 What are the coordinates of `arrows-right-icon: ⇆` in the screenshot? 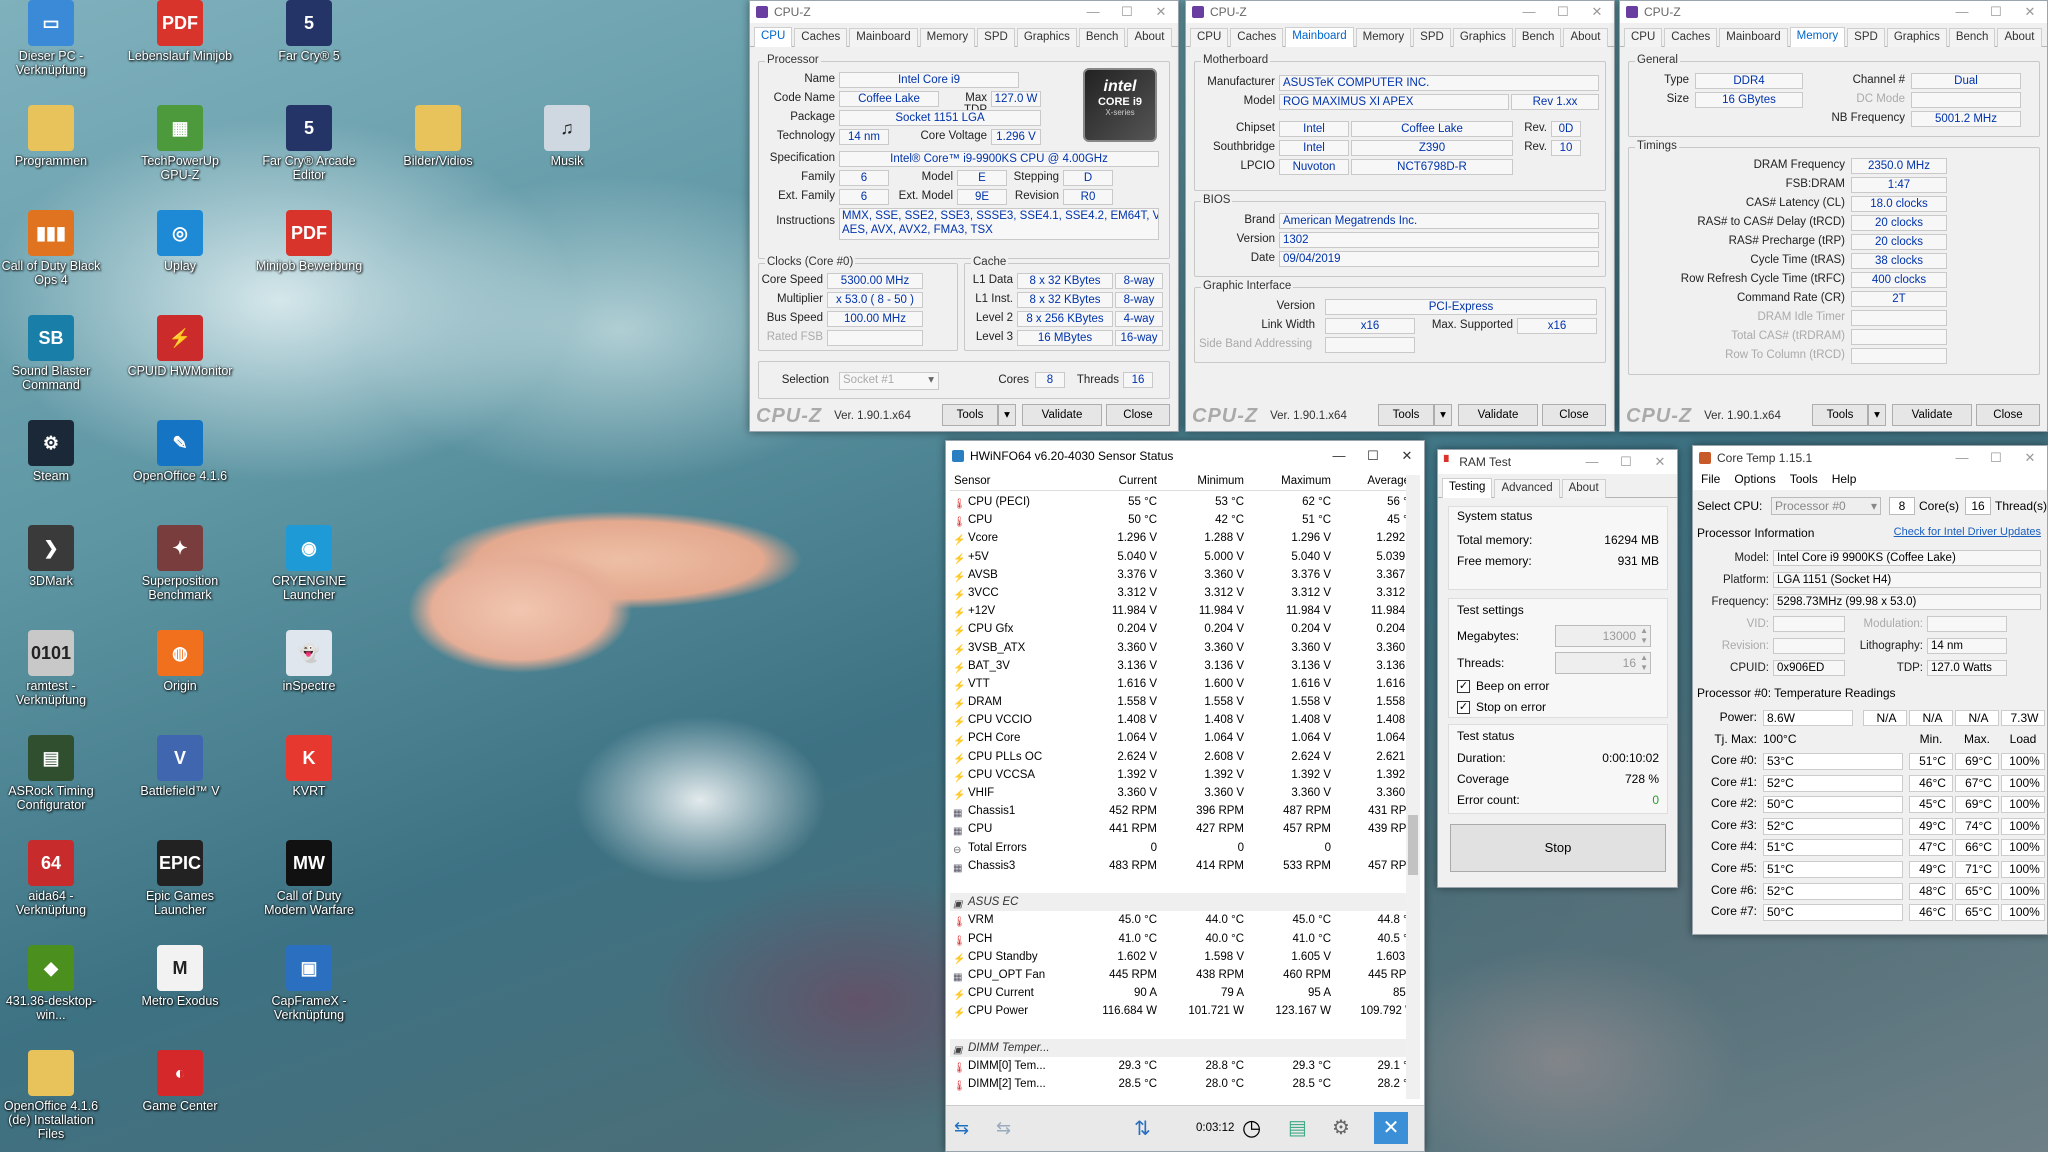 It's located at (1003, 1128).